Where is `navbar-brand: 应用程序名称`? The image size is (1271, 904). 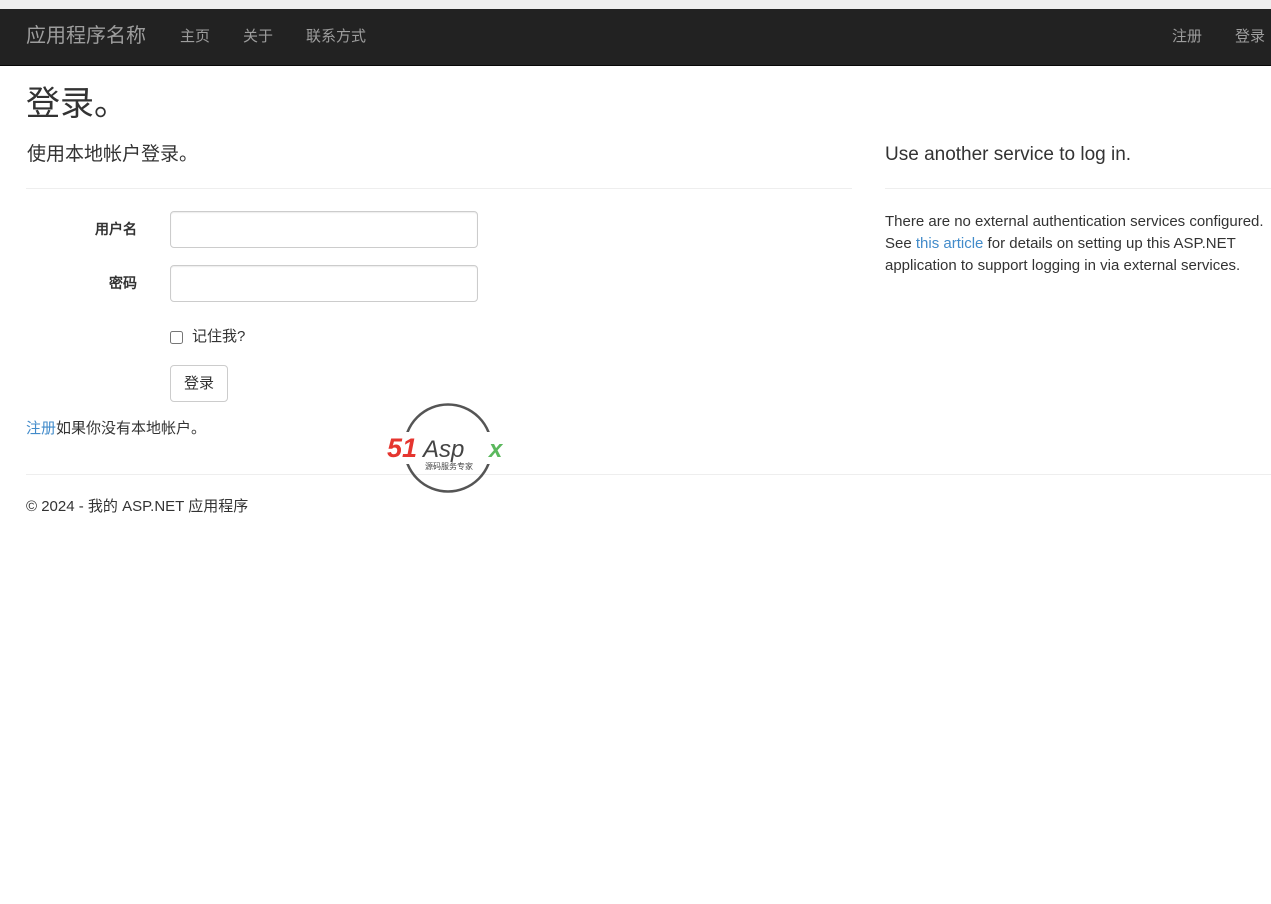
navbar-brand: 应用程序名称 is located at coordinates (86, 36).